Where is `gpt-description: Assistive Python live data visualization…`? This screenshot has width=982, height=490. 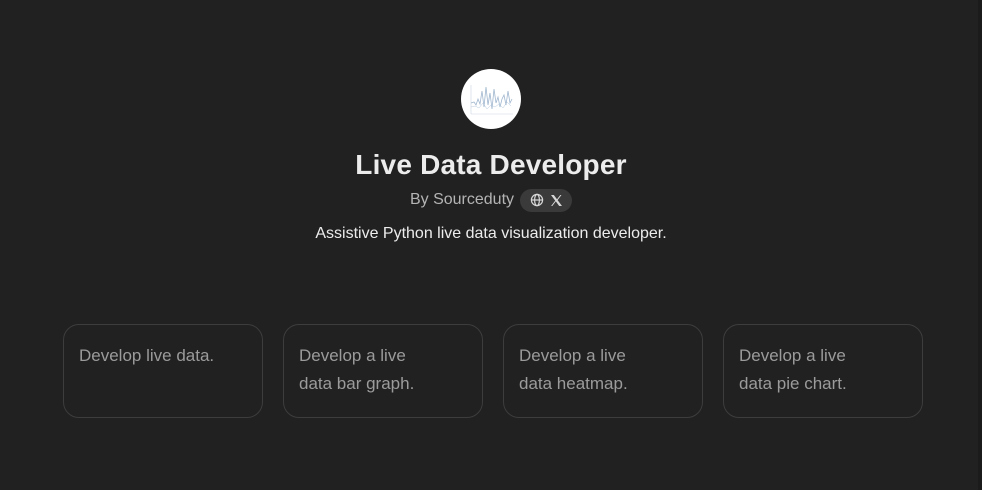
gpt-description: Assistive Python live data visualization… is located at coordinates (491, 233).